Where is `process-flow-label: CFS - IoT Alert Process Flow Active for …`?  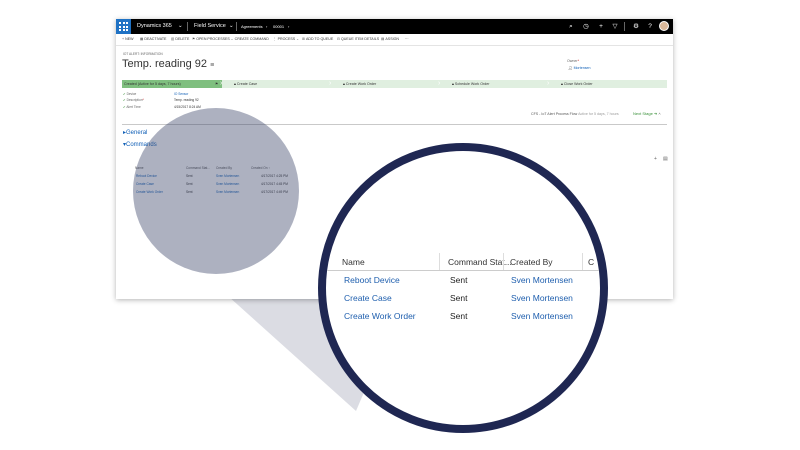 process-flow-label: CFS - IoT Alert Process Flow Active for … is located at coordinates (575, 114).